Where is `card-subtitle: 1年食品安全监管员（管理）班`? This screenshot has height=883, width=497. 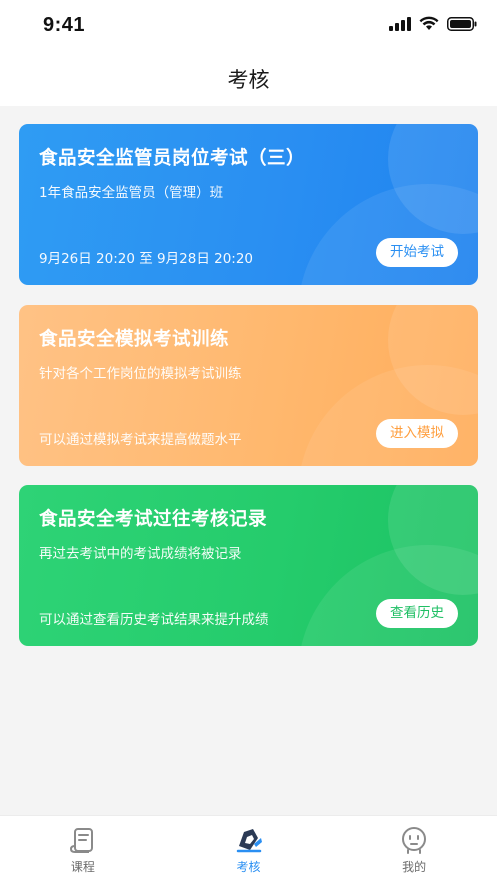
card-subtitle: 1年食品安全监管员（管理）班 is located at coordinates (131, 193).